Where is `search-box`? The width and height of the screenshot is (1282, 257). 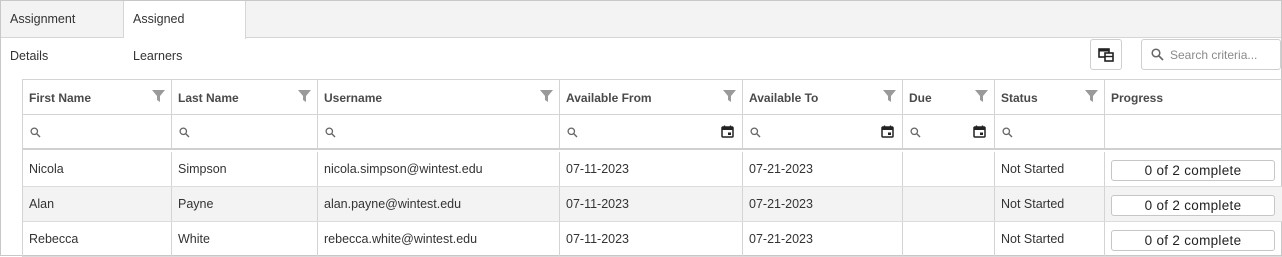
search-box is located at coordinates (1211, 54).